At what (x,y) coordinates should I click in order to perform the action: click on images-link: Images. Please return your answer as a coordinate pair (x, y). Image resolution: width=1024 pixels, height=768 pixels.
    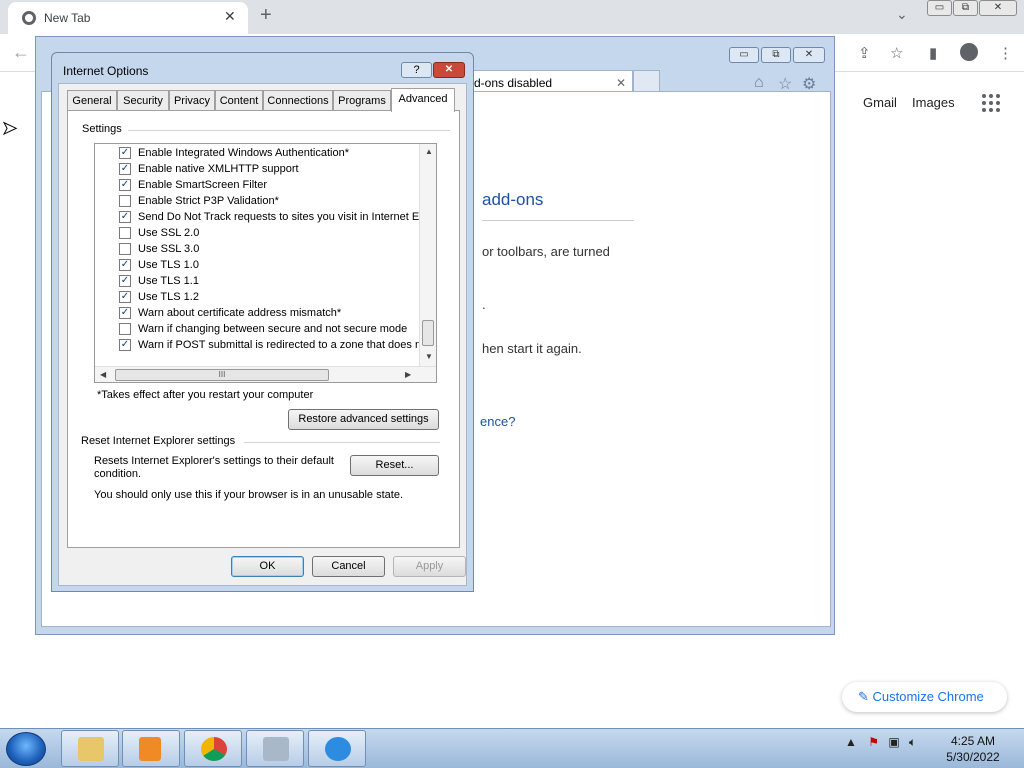
    Looking at the image, I should click on (933, 102).